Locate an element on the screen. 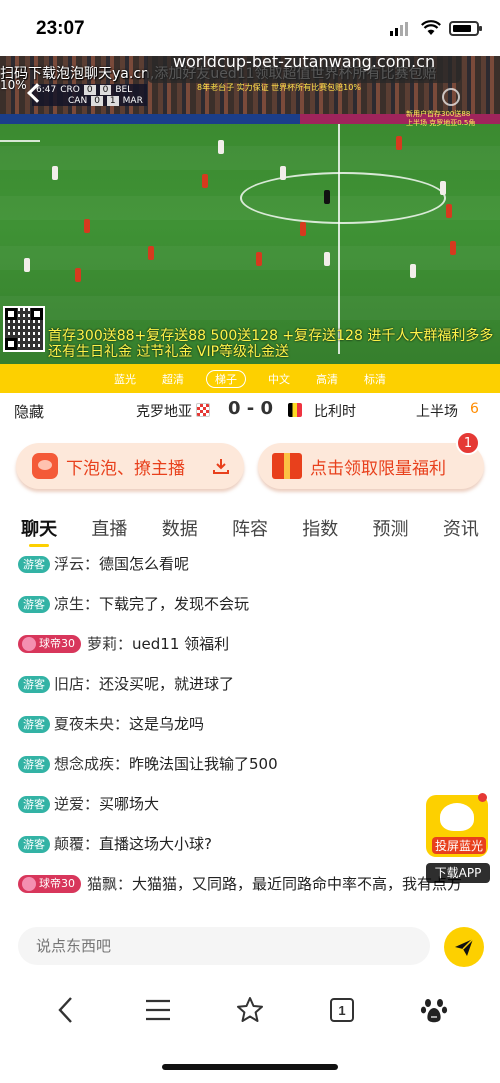  download-paopao-button: 下泡泡、撩主播 is located at coordinates (130, 466).